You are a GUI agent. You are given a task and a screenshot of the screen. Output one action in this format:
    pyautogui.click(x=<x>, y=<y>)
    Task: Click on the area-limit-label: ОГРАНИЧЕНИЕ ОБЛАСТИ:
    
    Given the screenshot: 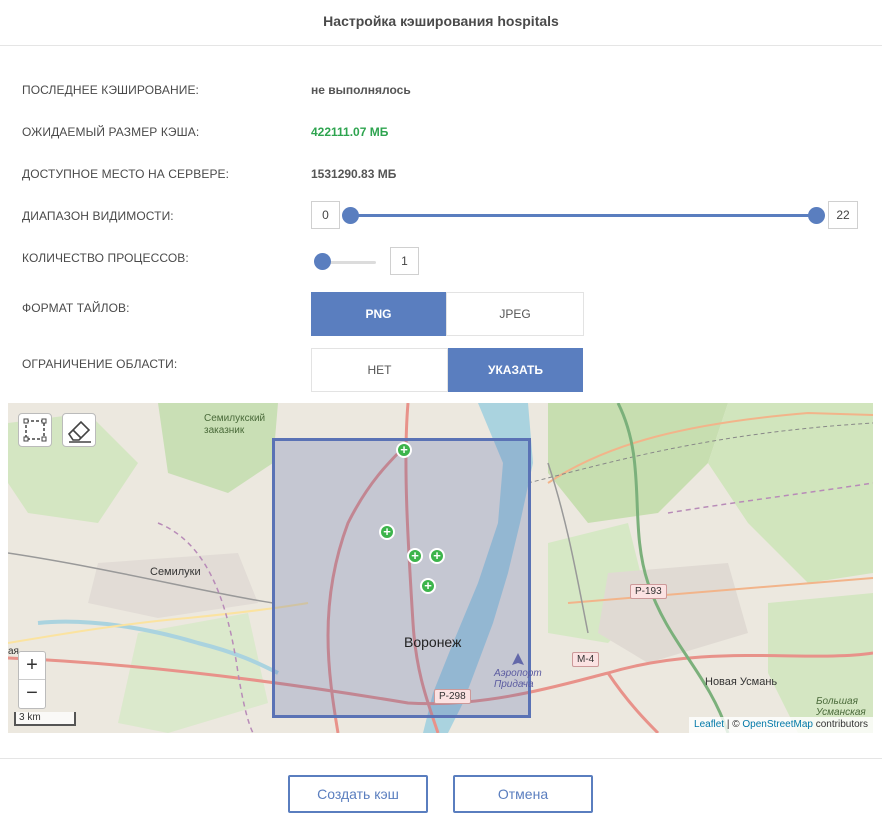 What is the action you would take?
    pyautogui.click(x=100, y=364)
    